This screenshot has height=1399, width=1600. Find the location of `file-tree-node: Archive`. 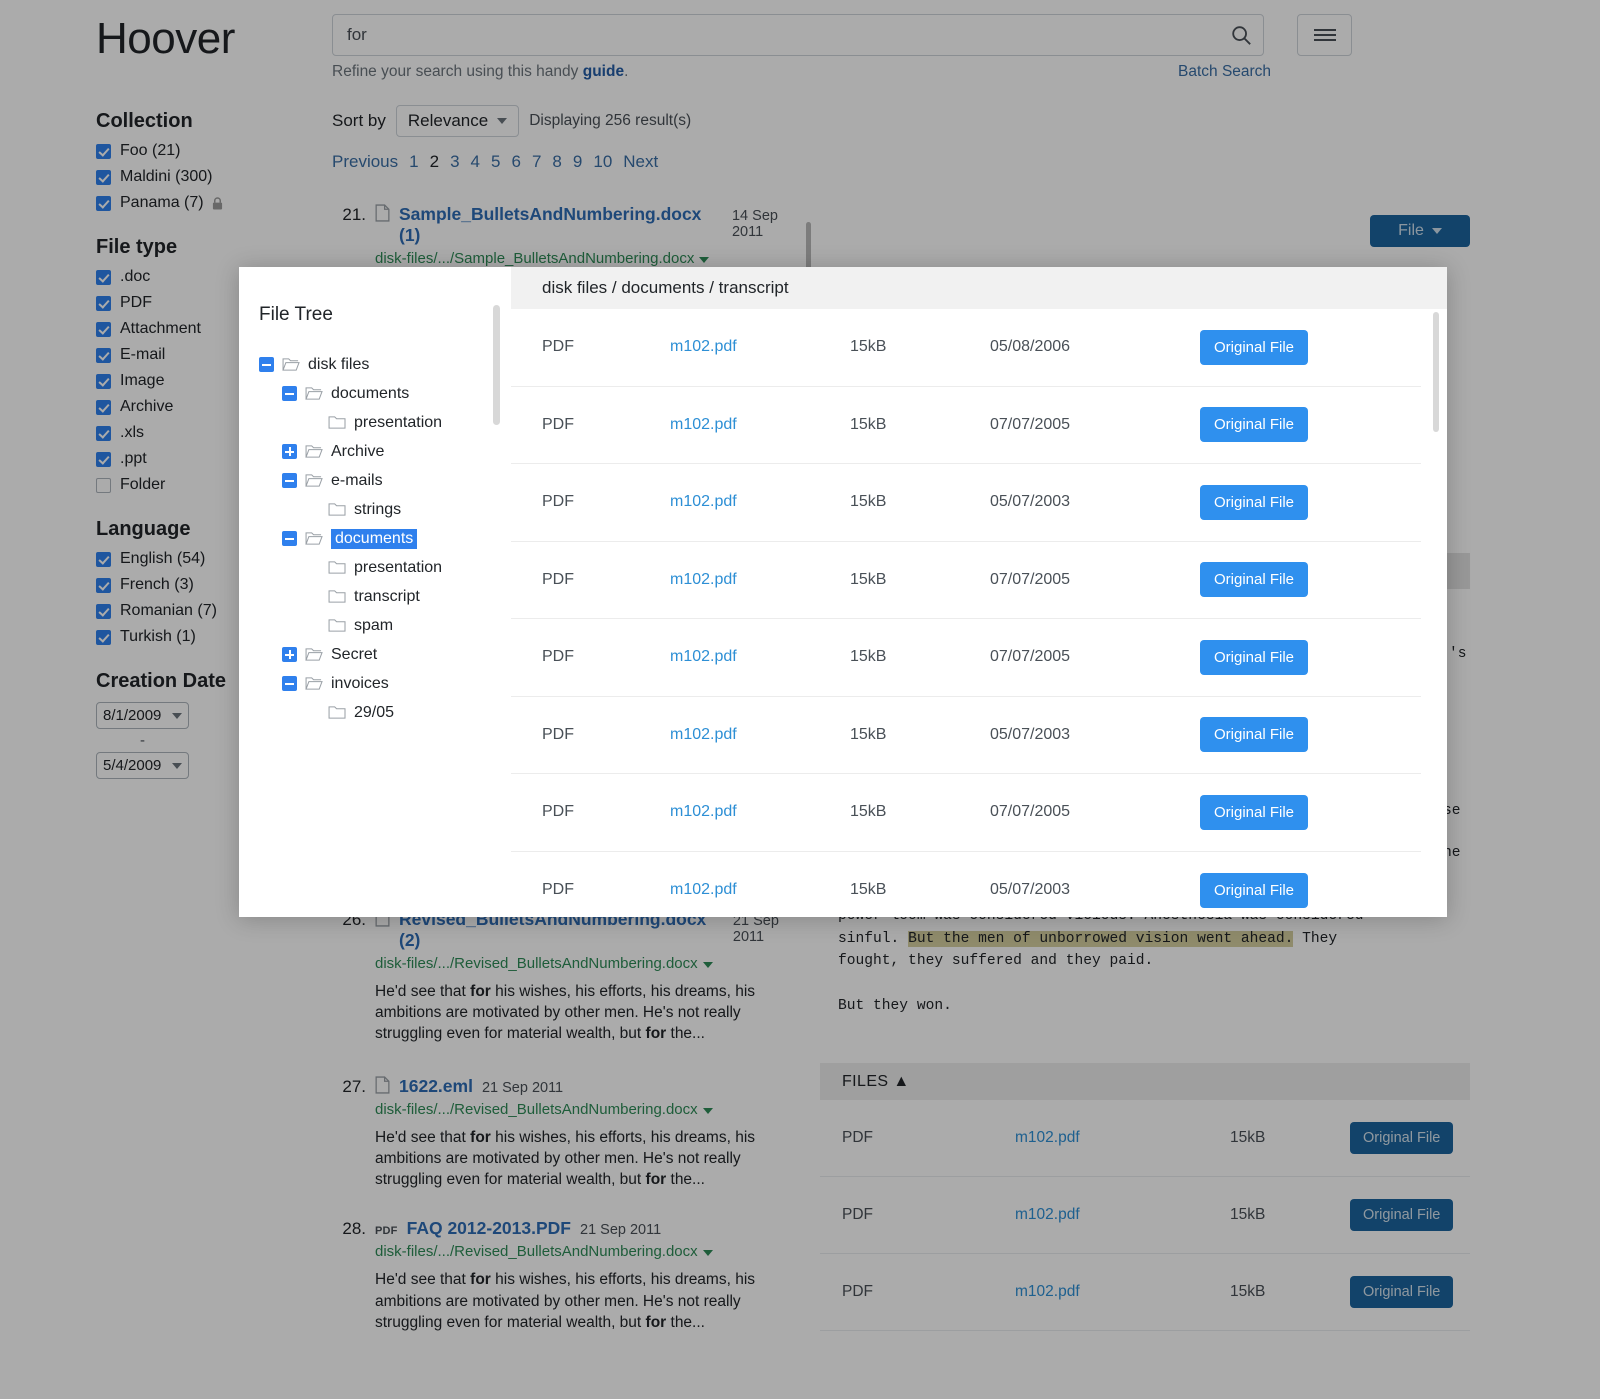

file-tree-node: Archive is located at coordinates (385, 451).